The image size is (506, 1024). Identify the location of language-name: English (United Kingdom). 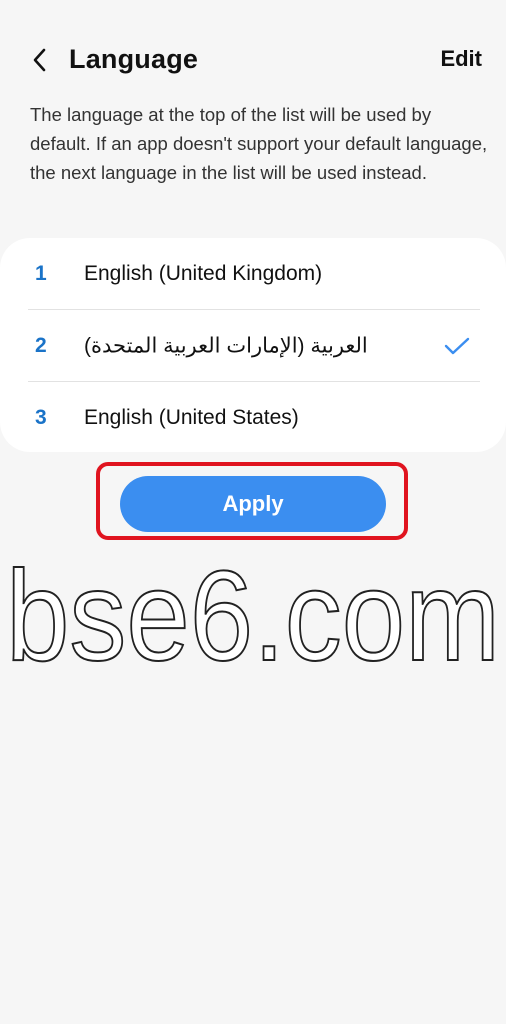
(203, 273).